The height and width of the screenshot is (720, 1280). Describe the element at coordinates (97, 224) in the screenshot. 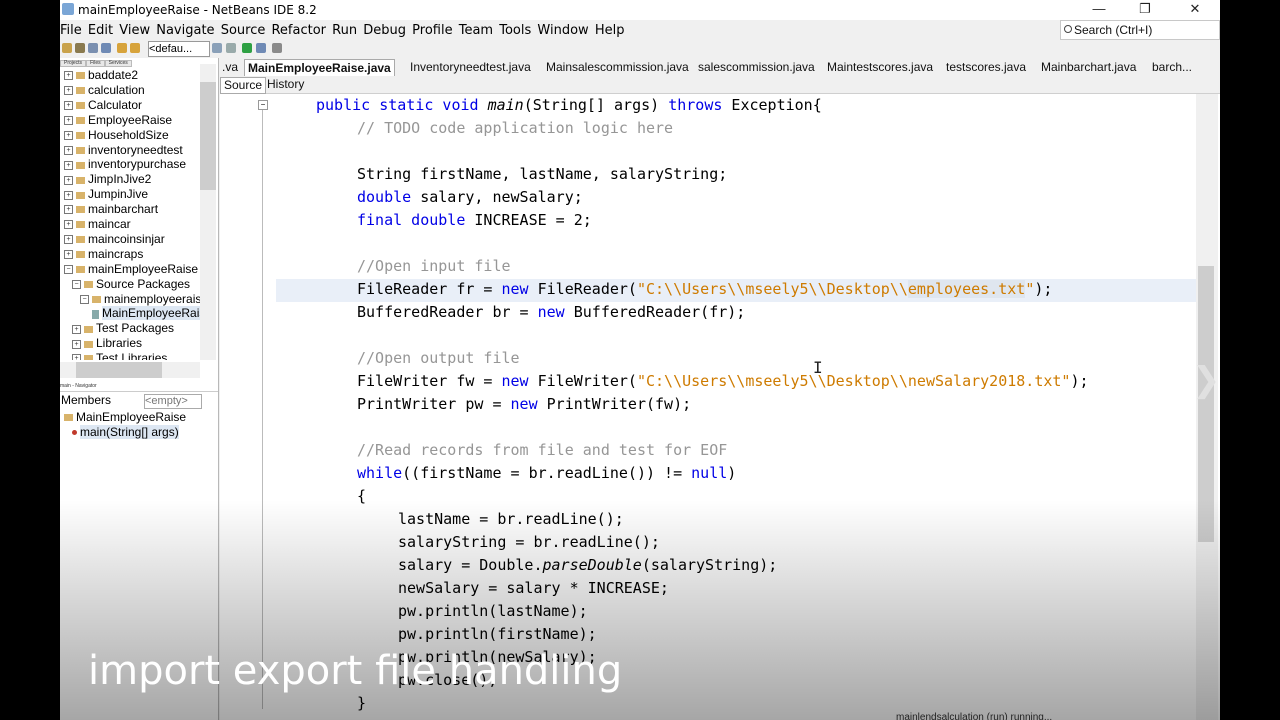

I see `tree-item: + maincar` at that location.